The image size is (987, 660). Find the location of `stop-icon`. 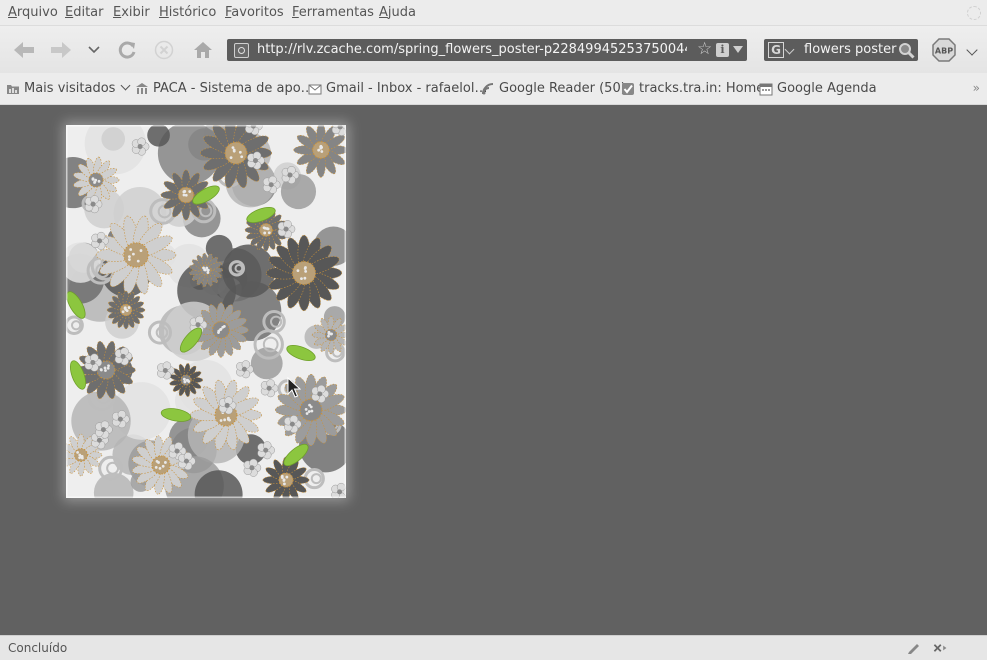

stop-icon is located at coordinates (164, 50).